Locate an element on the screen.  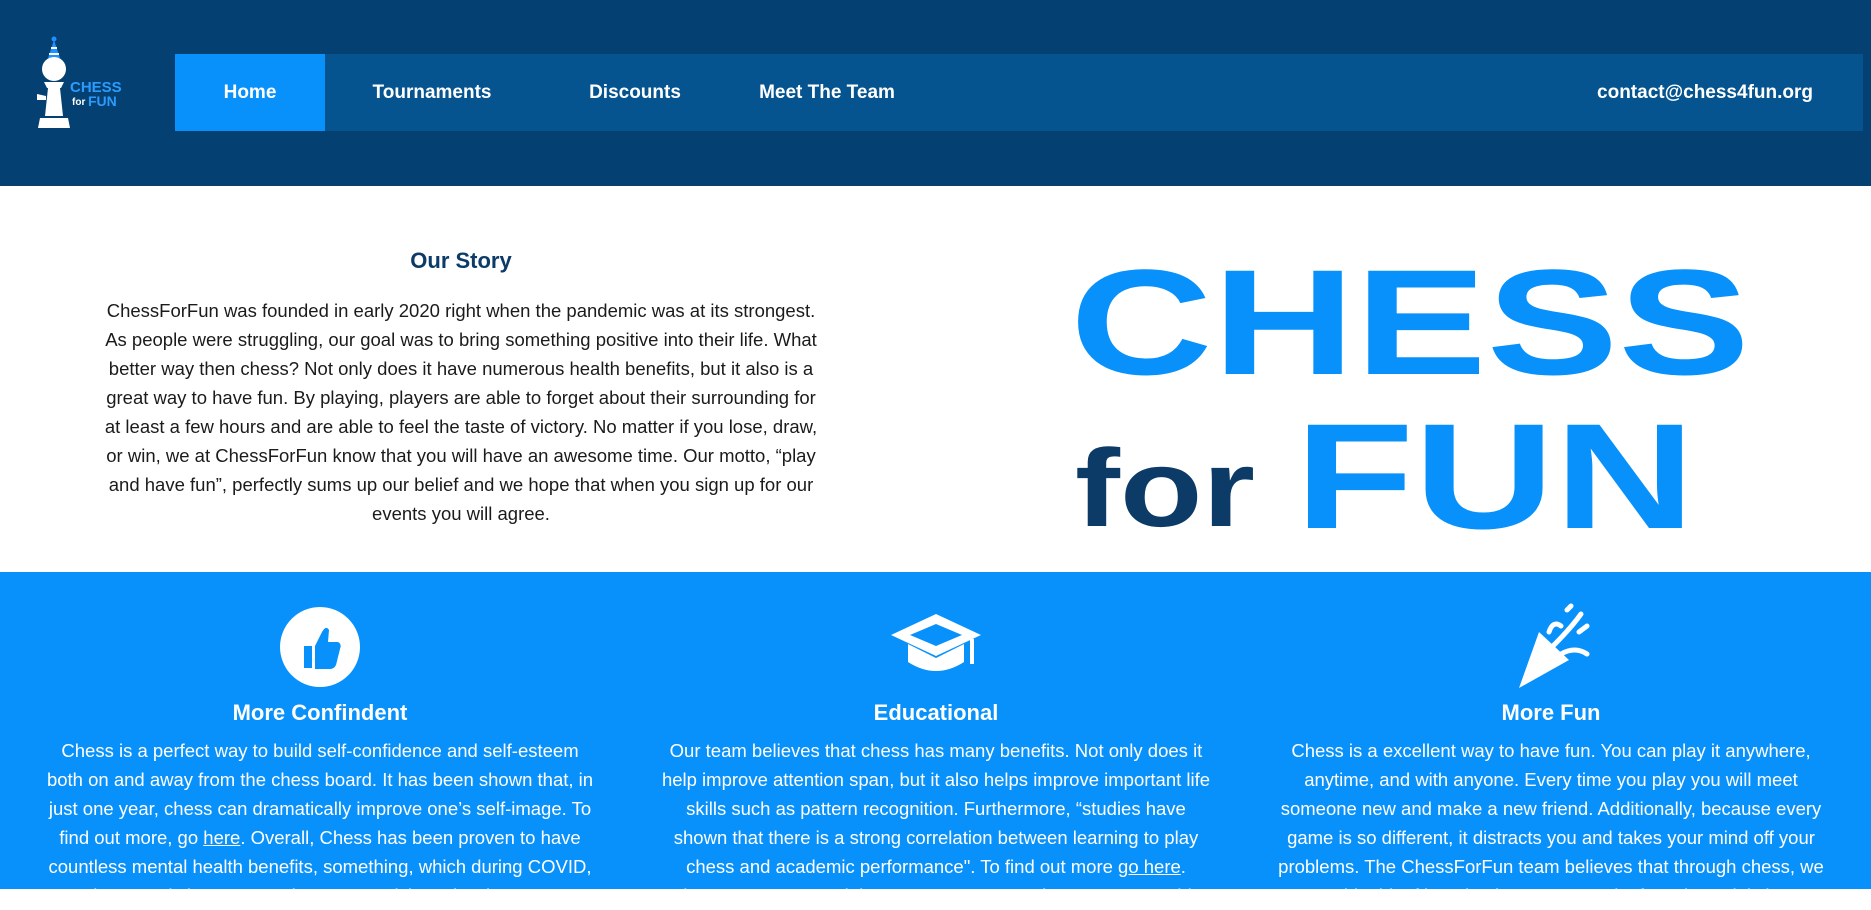
feature-title: Educational is located at coordinates (936, 712).